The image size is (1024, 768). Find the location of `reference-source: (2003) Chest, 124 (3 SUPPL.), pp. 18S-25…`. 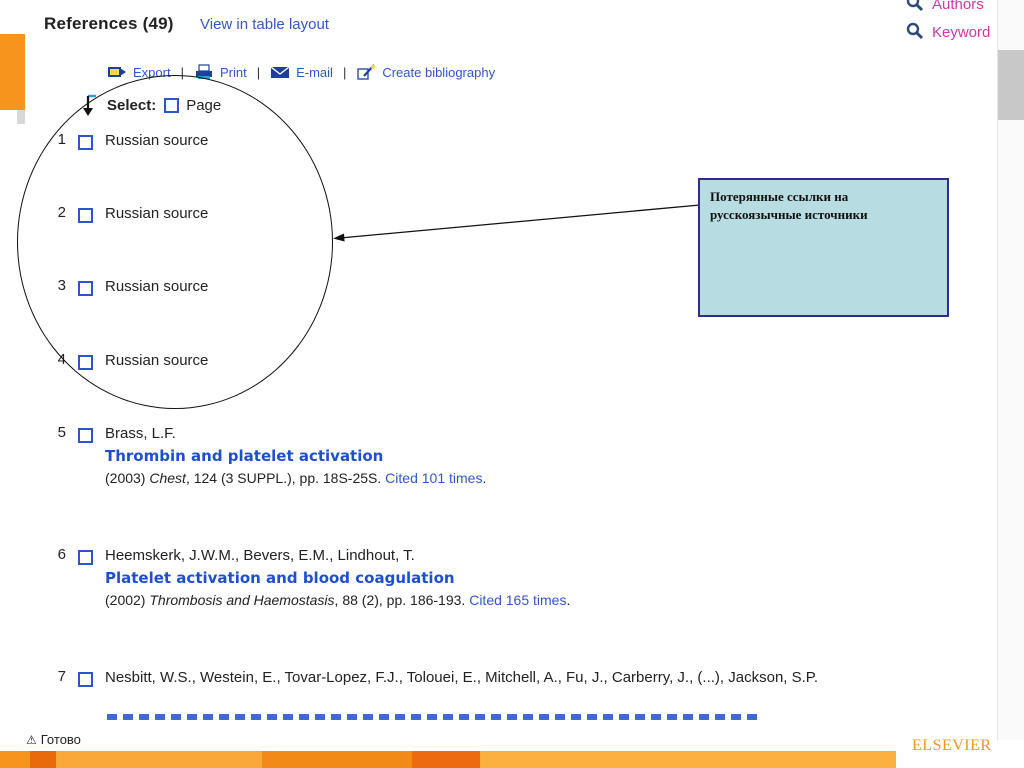

reference-source: (2003) Chest, 124 (3 SUPPL.), pp. 18S-25… is located at coordinates (295, 478).